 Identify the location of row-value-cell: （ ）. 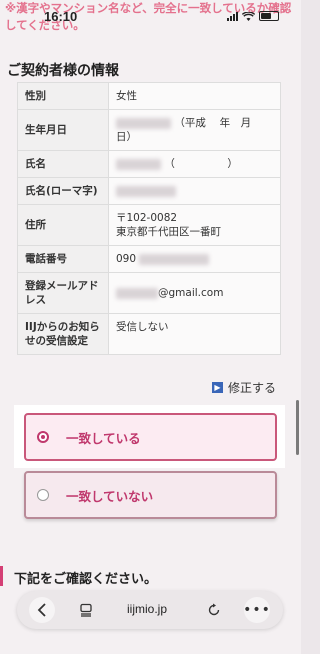
(194, 164).